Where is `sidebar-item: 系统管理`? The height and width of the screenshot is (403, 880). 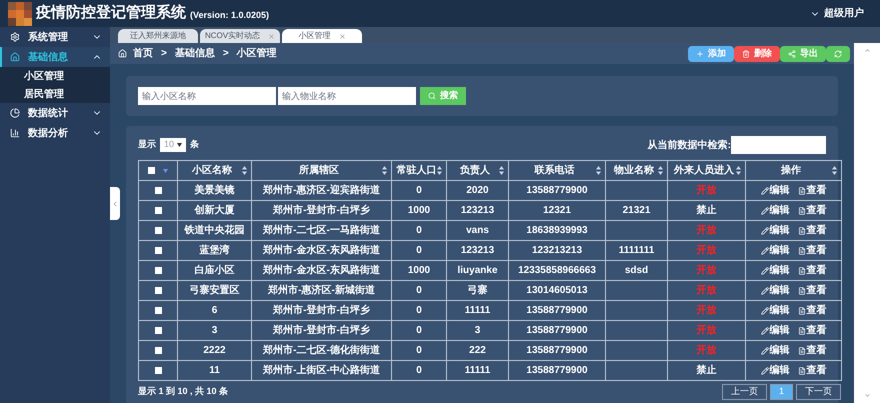 sidebar-item: 系统管理 is located at coordinates (55, 37).